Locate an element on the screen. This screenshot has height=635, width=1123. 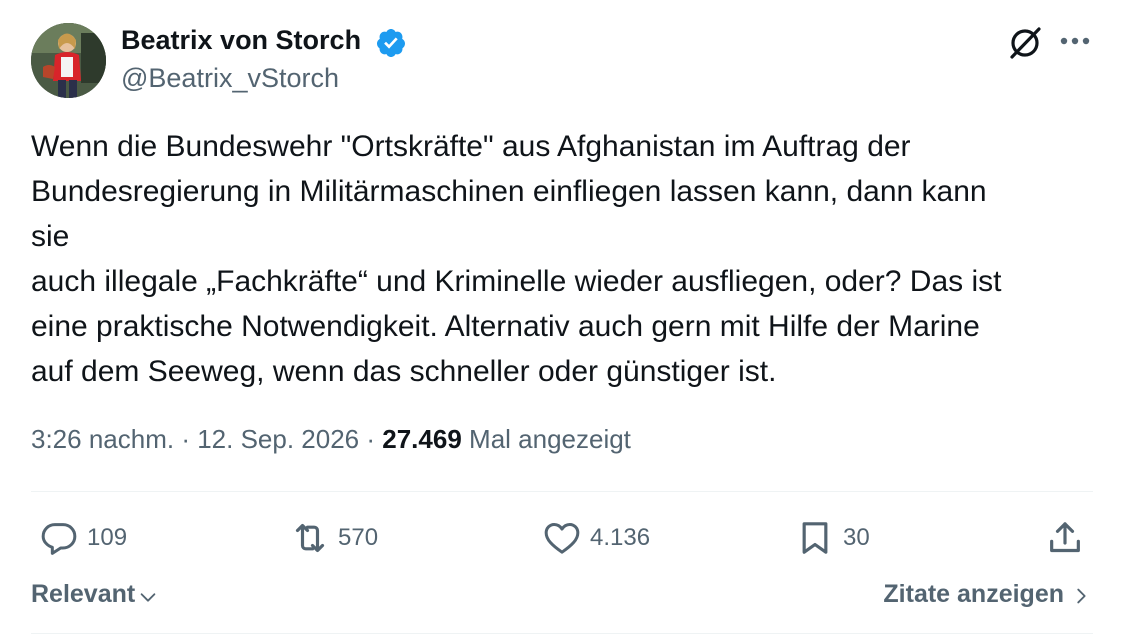
heart-icon is located at coordinates (562, 538).